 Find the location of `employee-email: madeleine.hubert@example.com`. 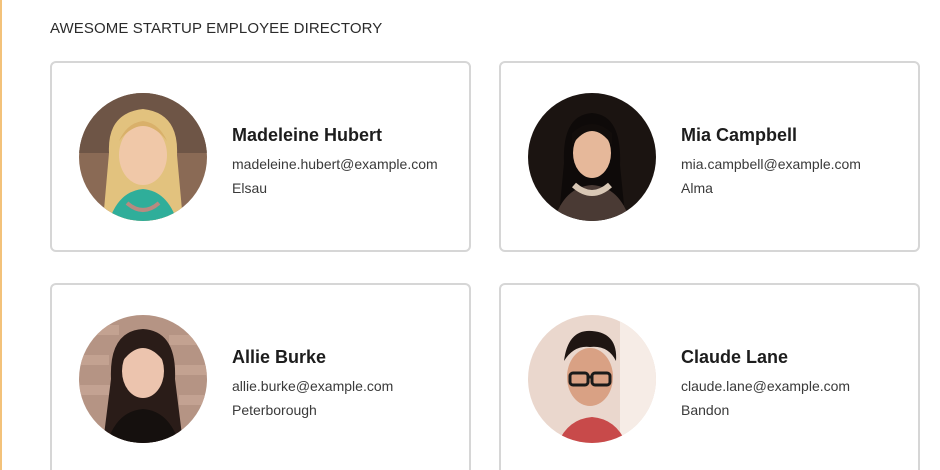

employee-email: madeleine.hubert@example.com is located at coordinates (335, 164).